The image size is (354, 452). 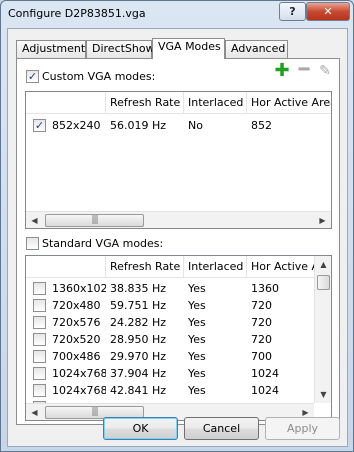 What do you see at coordinates (256, 49) in the screenshot?
I see `tab-advanced: Advanced` at bounding box center [256, 49].